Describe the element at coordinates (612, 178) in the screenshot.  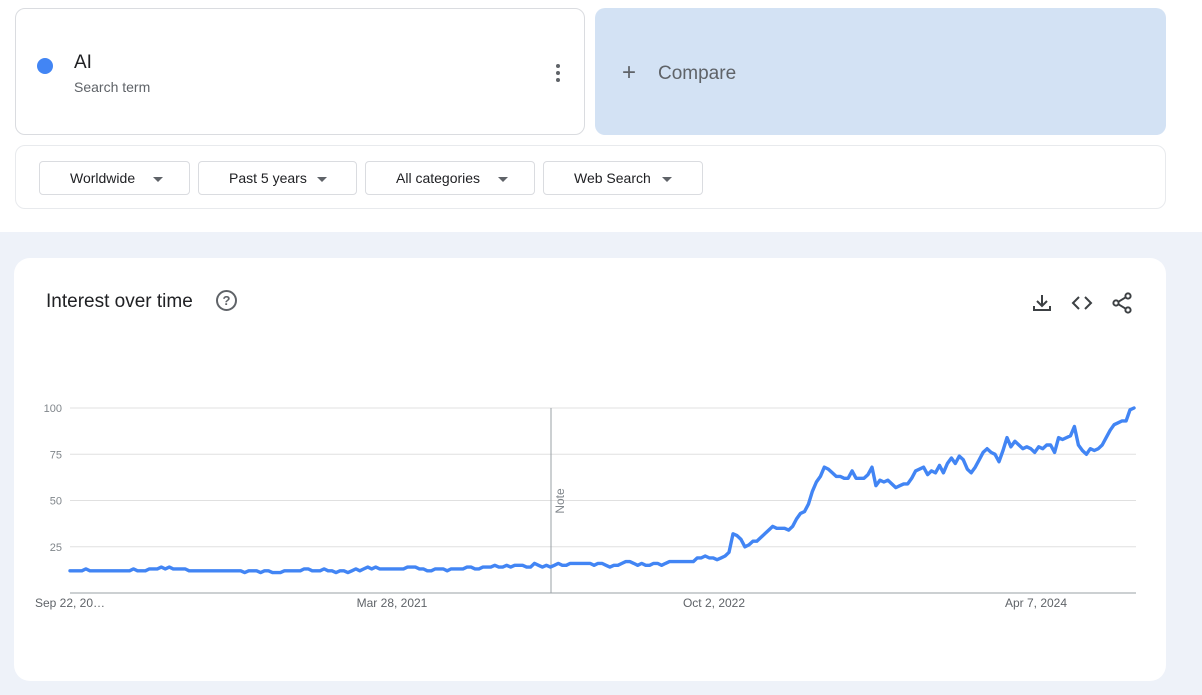
I see `search-type-filter-label: Web Search` at that location.